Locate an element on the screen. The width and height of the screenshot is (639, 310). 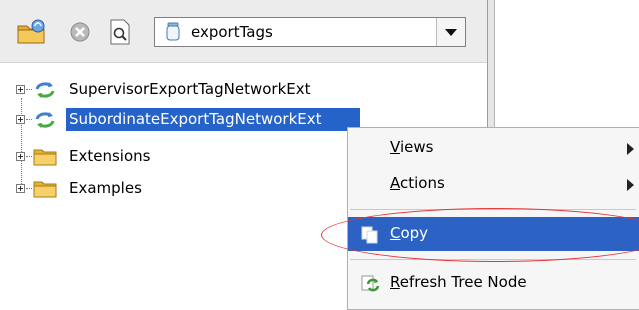
folder-sync-icon is located at coordinates (32, 32).